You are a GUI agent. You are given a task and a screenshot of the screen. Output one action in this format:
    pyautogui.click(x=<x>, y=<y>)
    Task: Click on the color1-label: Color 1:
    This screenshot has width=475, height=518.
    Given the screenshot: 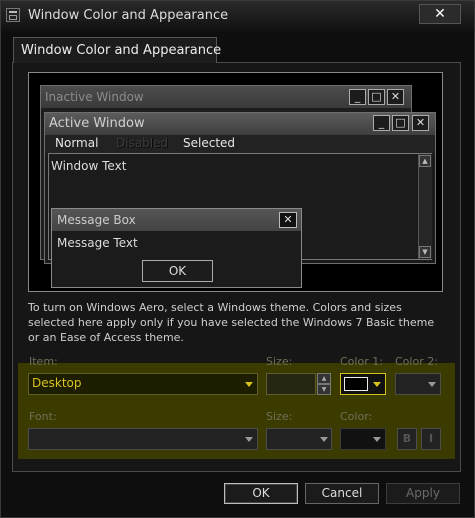 What is the action you would take?
    pyautogui.click(x=361, y=361)
    